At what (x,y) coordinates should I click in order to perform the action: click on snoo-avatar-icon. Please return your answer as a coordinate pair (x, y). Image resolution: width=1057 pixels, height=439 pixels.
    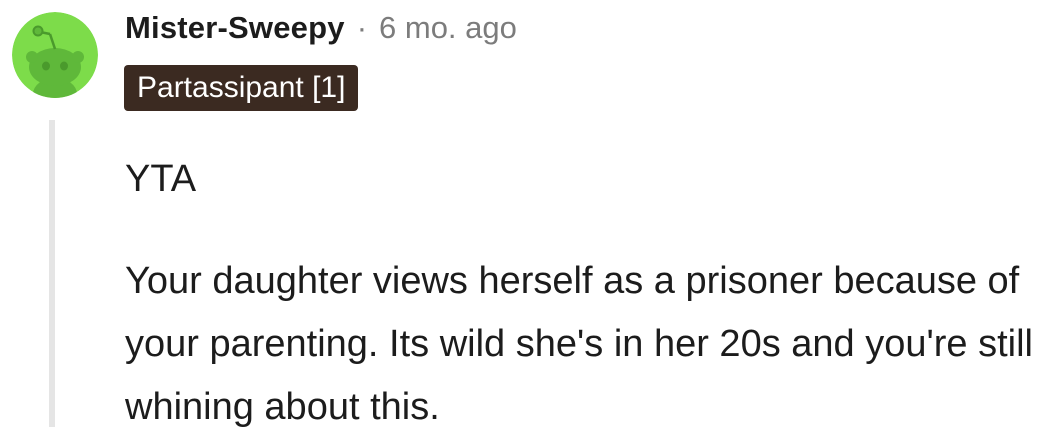
    Looking at the image, I should click on (55, 55).